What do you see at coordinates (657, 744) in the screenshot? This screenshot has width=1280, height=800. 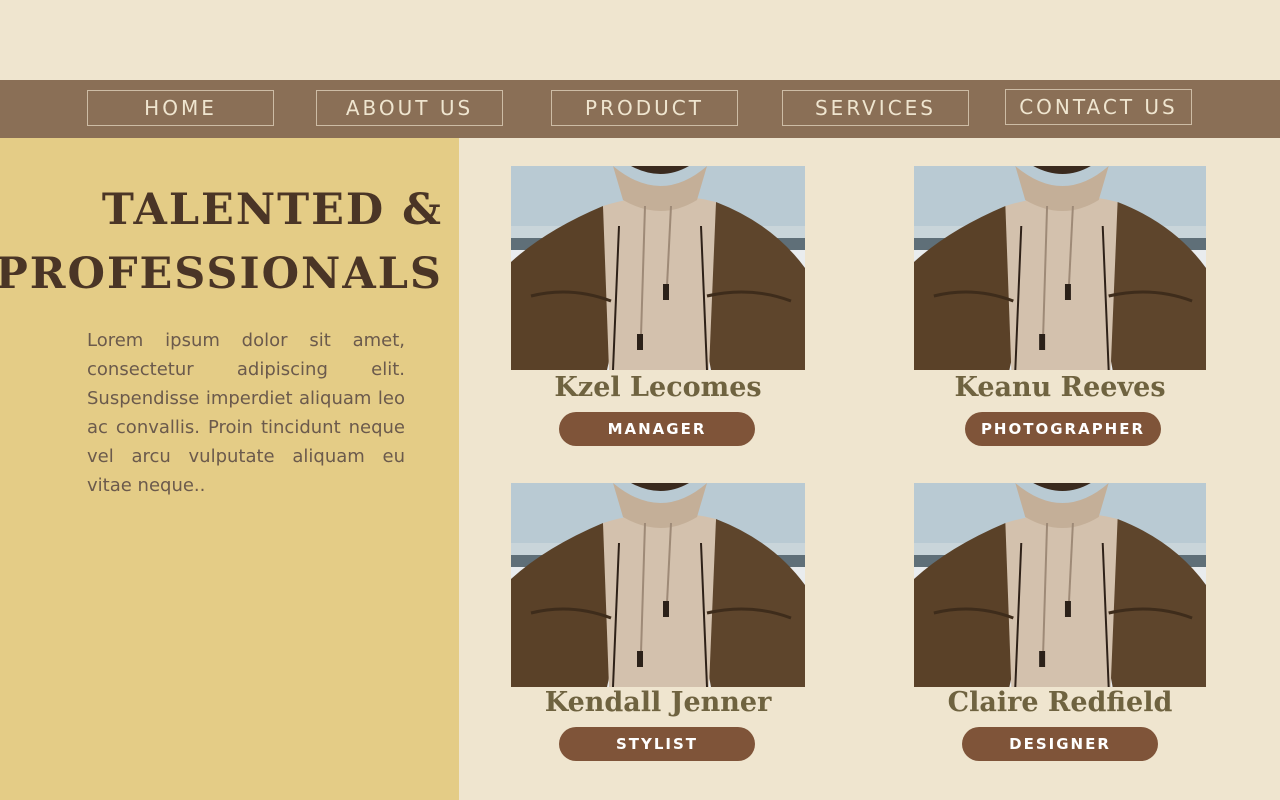 I see `role-badge: STYLIST` at bounding box center [657, 744].